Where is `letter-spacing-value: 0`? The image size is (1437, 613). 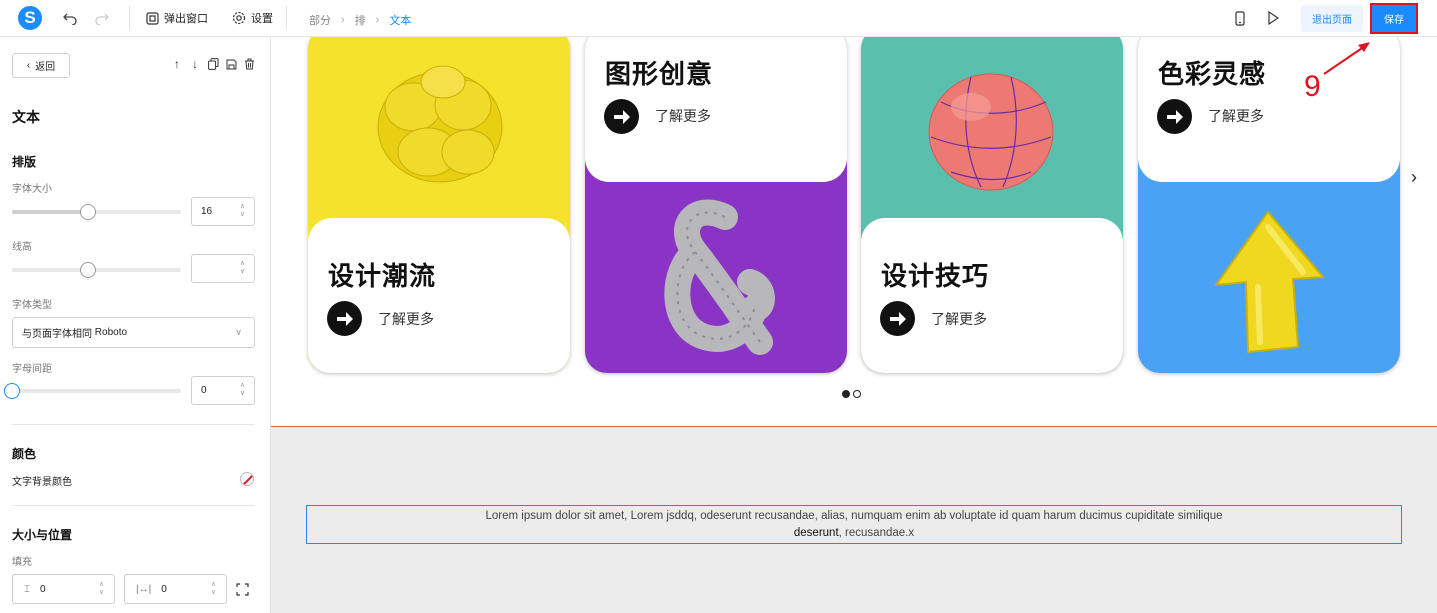 letter-spacing-value: 0 is located at coordinates (204, 390).